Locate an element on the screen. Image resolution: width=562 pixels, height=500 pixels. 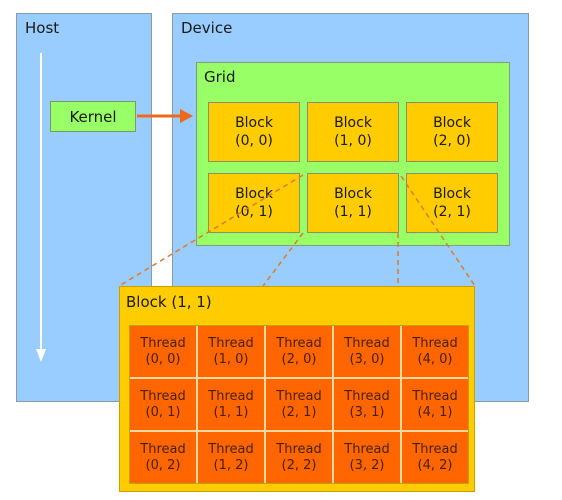
thread-cell: Thread (2, 0) is located at coordinates (299, 351).